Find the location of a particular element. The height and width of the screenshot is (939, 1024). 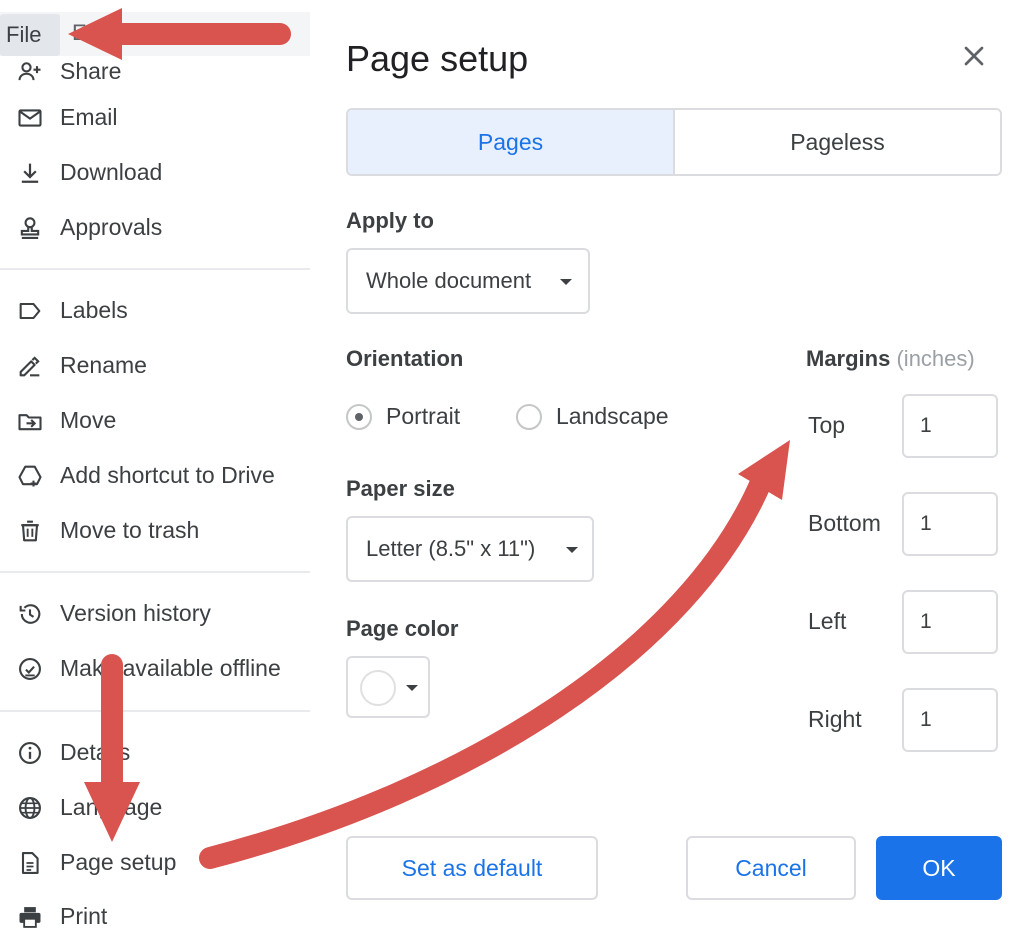

radio-unselected-icon is located at coordinates (529, 417).